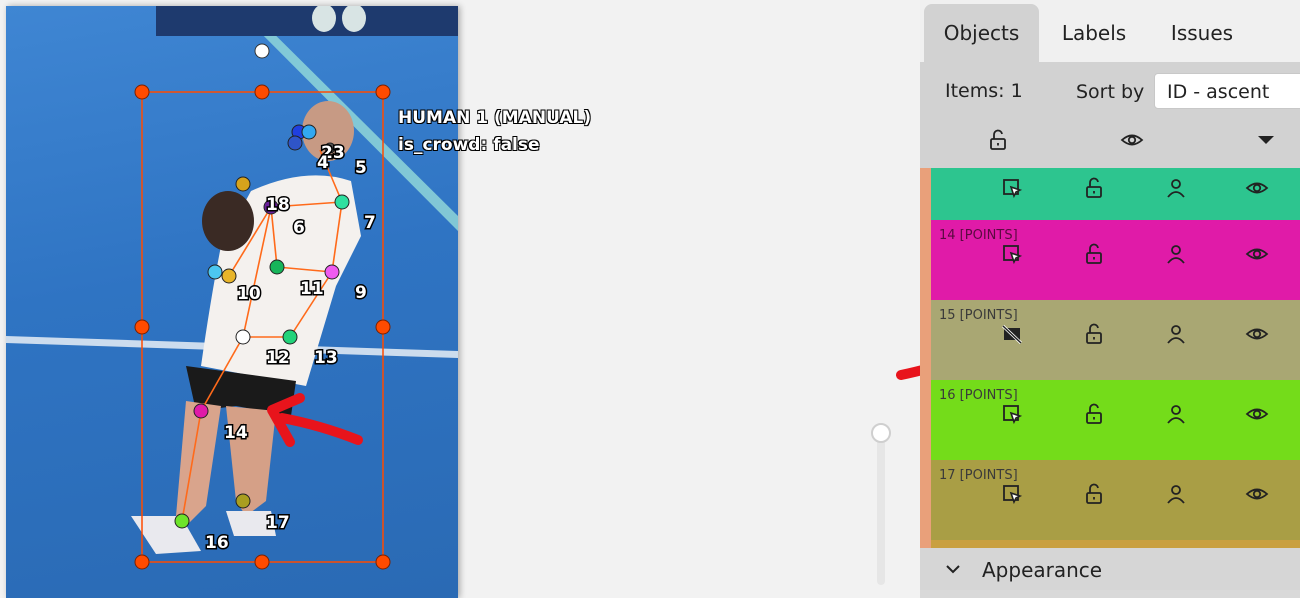 Image resolution: width=1300 pixels, height=598 pixels. I want to click on caret-down-icon, so click(1266, 140).